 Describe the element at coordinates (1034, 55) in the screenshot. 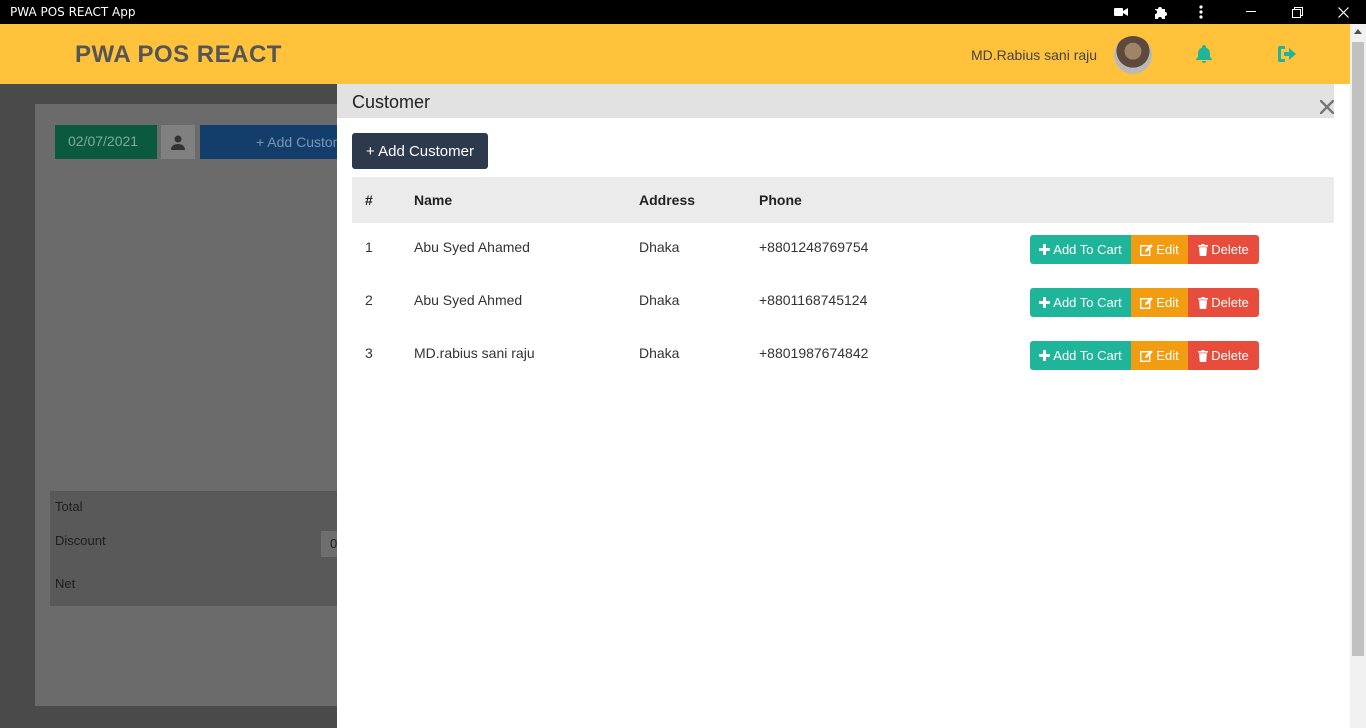

I see `user-name: MD.Rabius sani raju` at that location.